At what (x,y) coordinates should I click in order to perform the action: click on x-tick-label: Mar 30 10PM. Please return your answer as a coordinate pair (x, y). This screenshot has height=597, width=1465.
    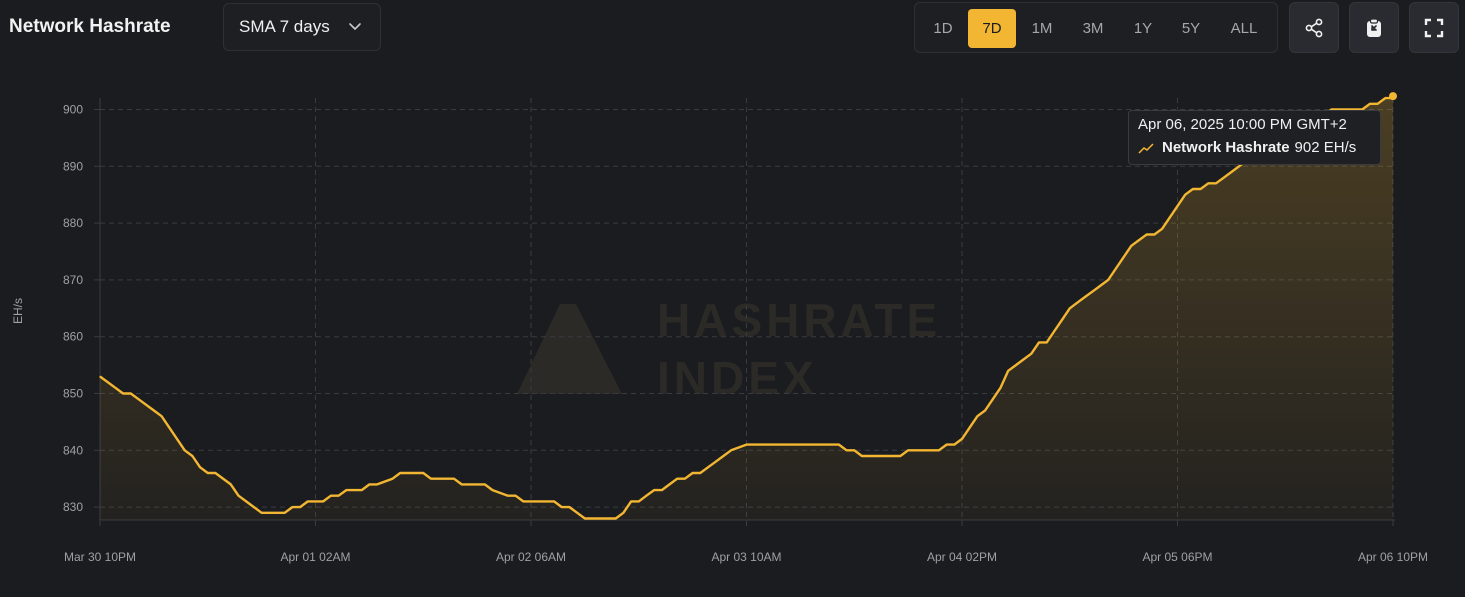
    Looking at the image, I should click on (100, 557).